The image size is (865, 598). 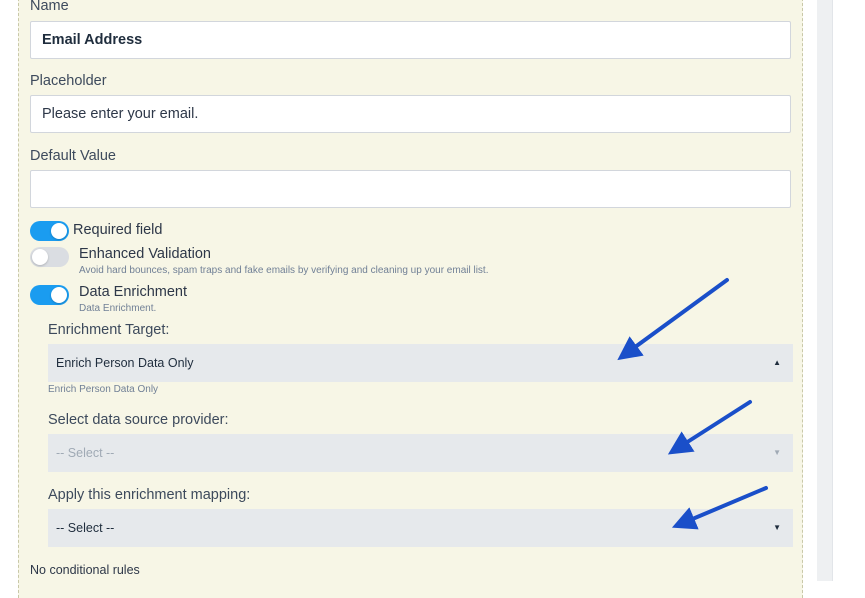 What do you see at coordinates (109, 330) in the screenshot?
I see `enrichment-target-label: Enrichment Target:` at bounding box center [109, 330].